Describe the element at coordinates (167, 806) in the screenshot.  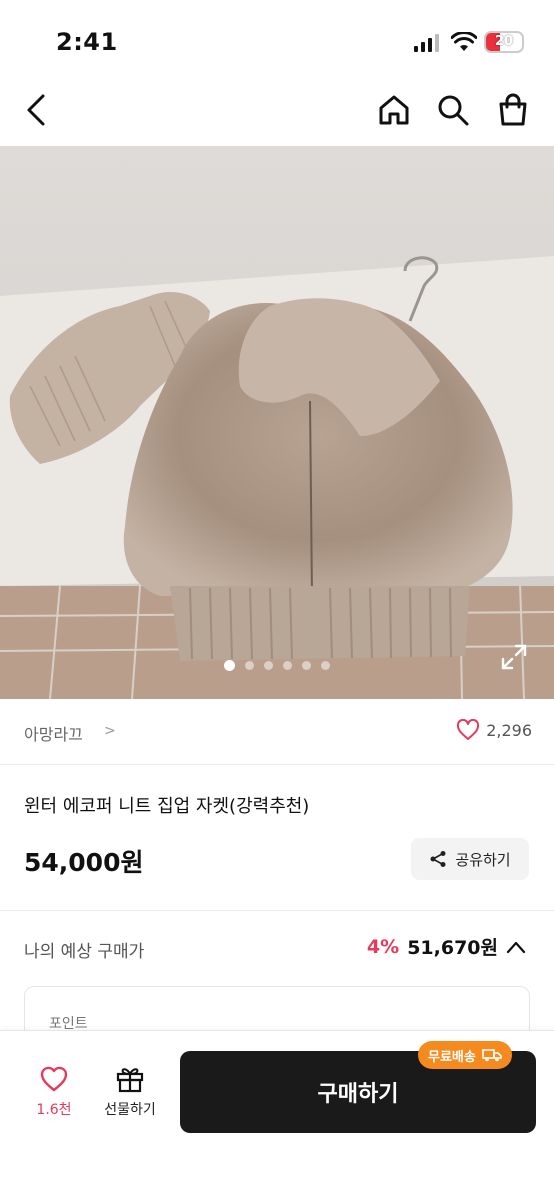
I see `product-title: 윈터 에코퍼 니트 집업 자켓(강력추천)` at that location.